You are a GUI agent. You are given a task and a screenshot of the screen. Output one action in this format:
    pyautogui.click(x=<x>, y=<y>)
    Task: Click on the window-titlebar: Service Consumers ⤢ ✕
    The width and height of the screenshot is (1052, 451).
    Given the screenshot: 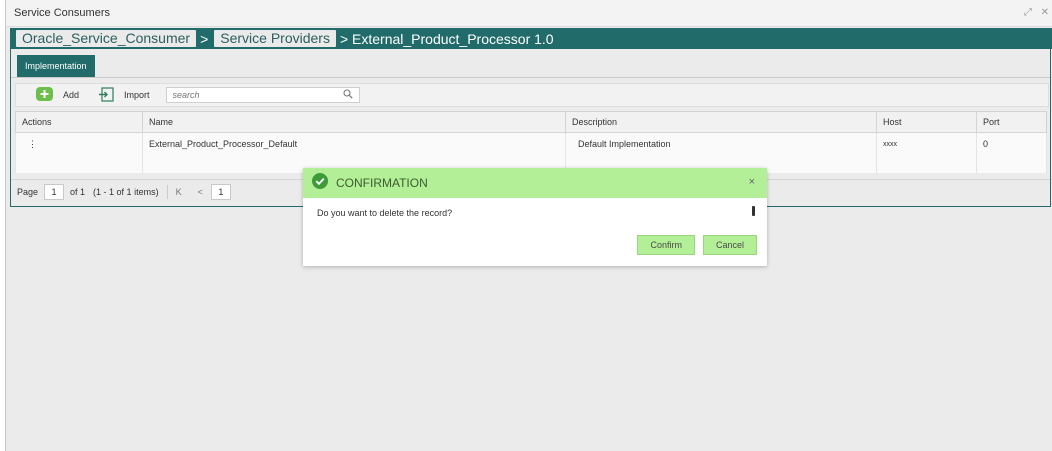 What is the action you would take?
    pyautogui.click(x=529, y=13)
    